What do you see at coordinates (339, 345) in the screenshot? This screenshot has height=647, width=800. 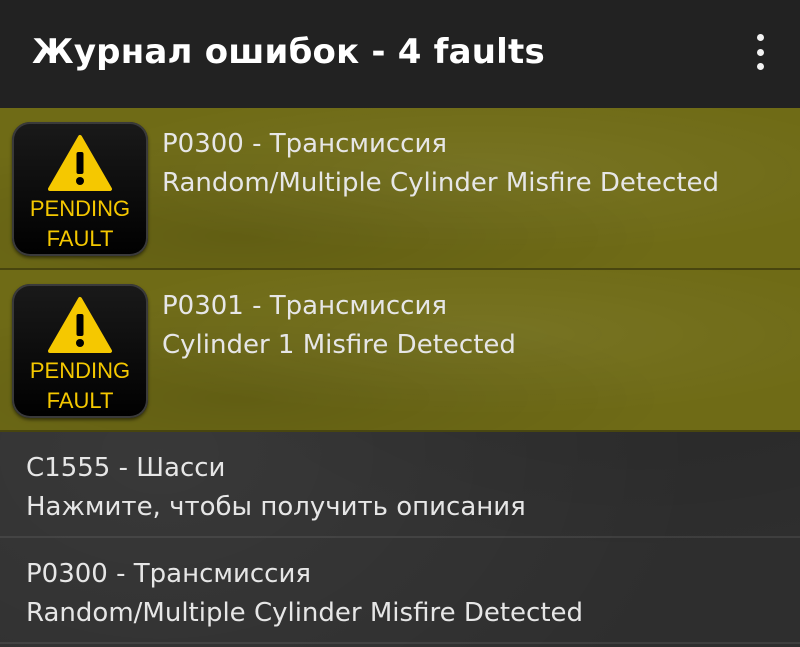 I see `fault-description: Cylinder 1 Misfire Detected` at bounding box center [339, 345].